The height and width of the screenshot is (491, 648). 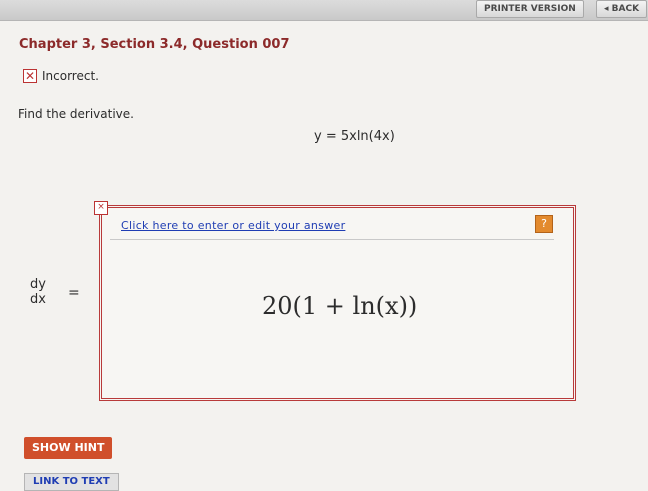 I want to click on question-prompt: Find the derivative., so click(x=76, y=114).